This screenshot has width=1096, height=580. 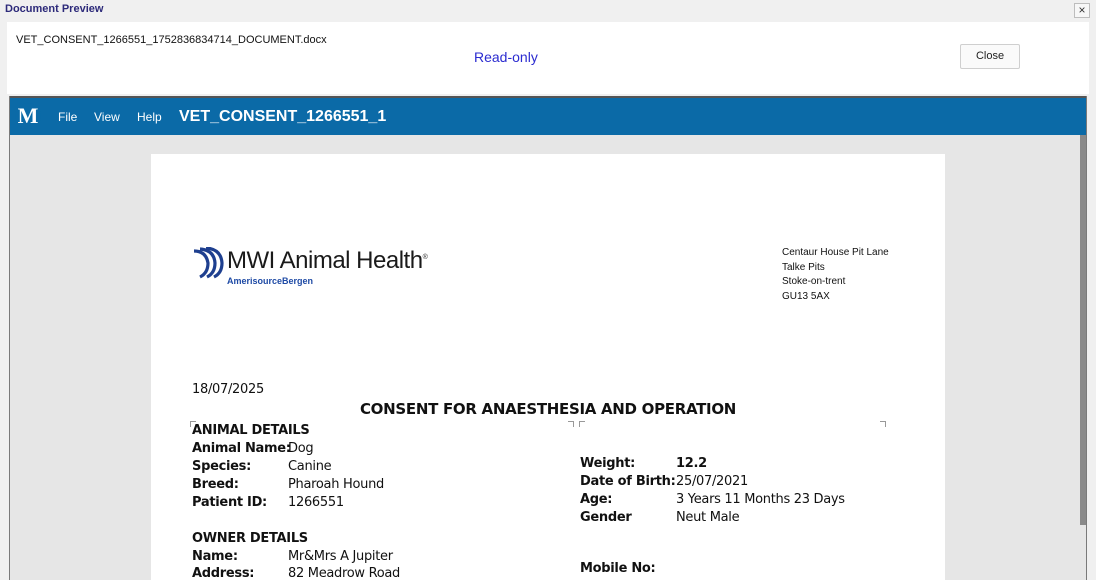 What do you see at coordinates (1082, 10) in the screenshot?
I see `close-icon: ×` at bounding box center [1082, 10].